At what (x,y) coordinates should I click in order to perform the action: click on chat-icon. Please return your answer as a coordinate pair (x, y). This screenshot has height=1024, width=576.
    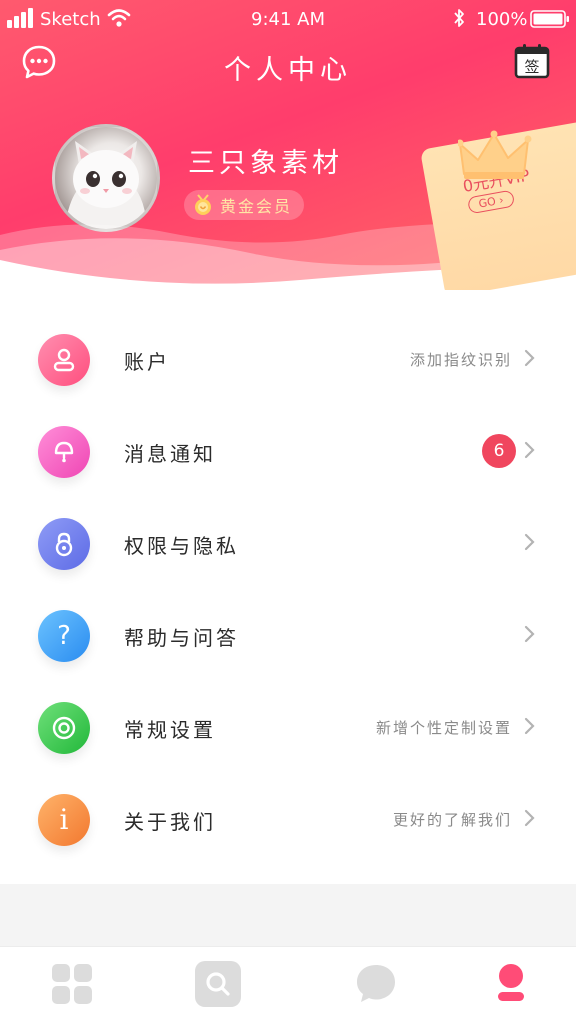
    Looking at the image, I should click on (376, 984).